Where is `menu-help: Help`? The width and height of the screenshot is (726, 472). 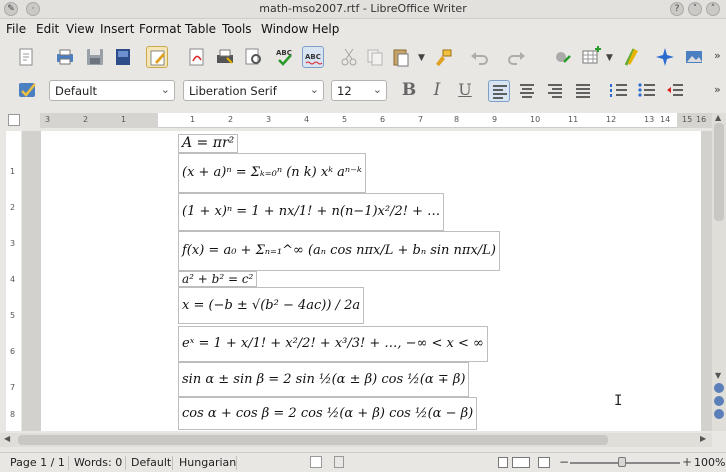
menu-help: Help is located at coordinates (325, 29).